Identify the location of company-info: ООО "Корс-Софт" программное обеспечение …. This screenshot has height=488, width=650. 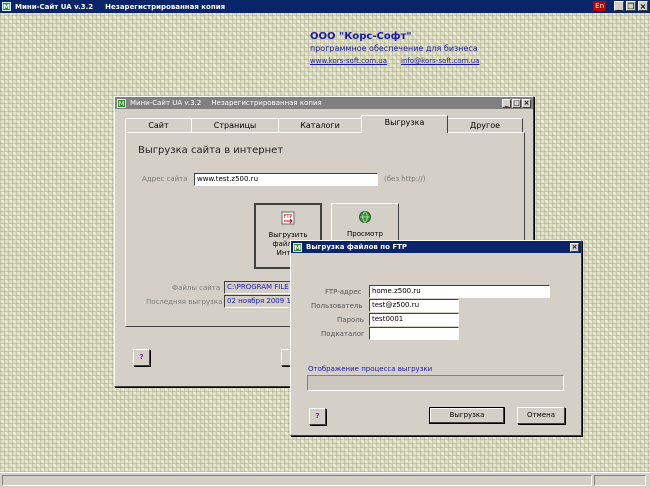
(394, 48).